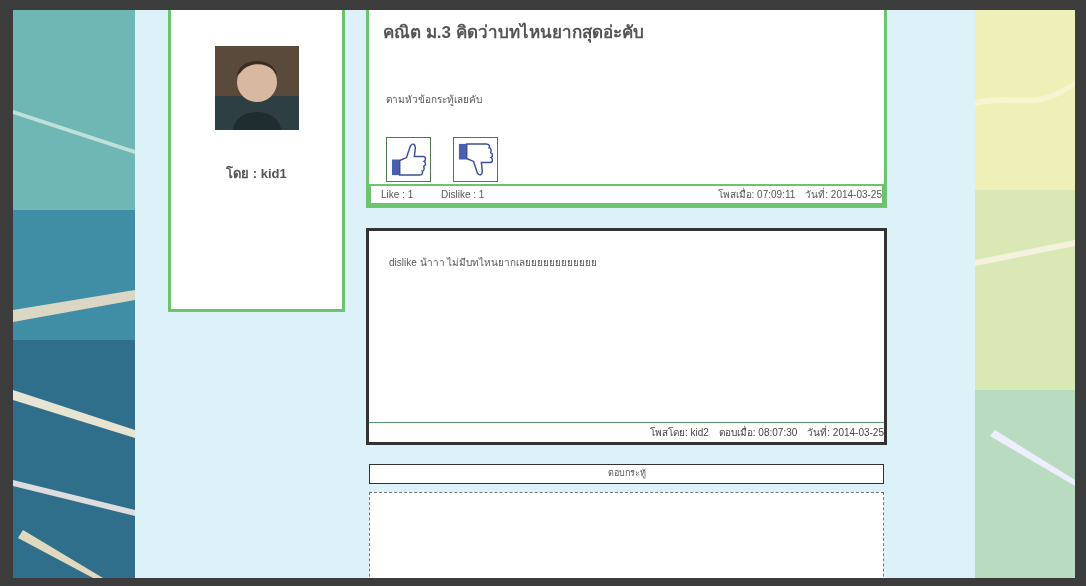  What do you see at coordinates (493, 263) in the screenshot?
I see `comment-text: dislike น้าาา ไม่มีบทไหนยากเลยยยยยยยยยยยย` at bounding box center [493, 263].